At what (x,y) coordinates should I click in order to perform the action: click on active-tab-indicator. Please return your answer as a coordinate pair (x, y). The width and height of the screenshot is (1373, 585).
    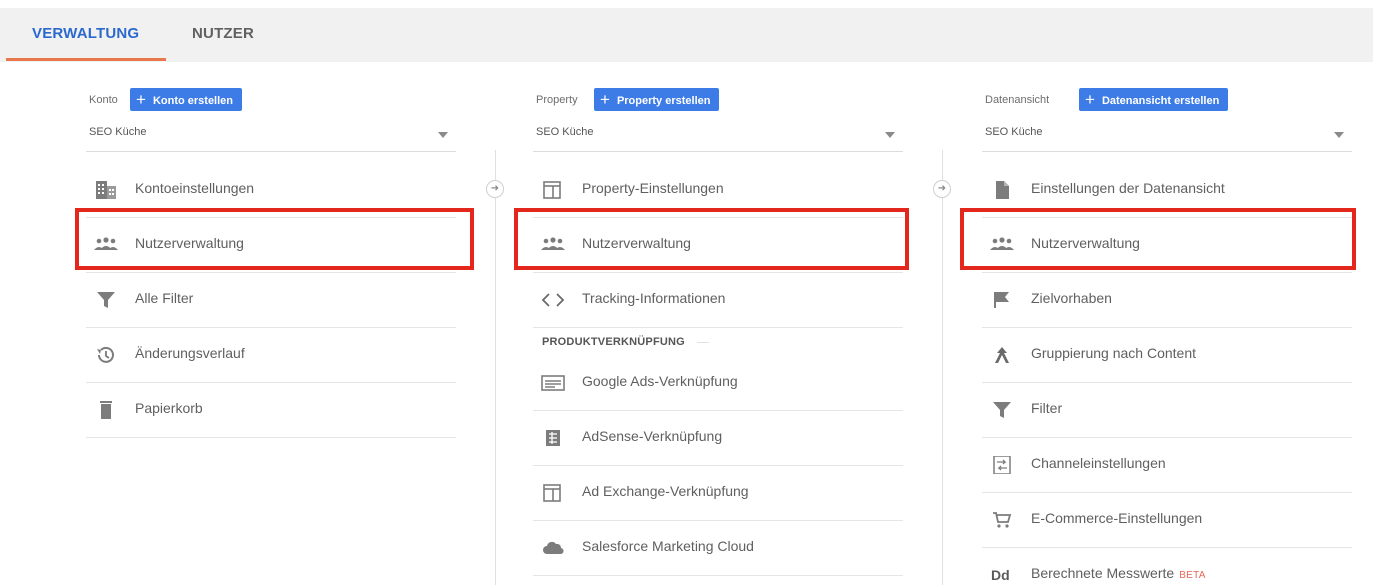
    Looking at the image, I should click on (86, 59).